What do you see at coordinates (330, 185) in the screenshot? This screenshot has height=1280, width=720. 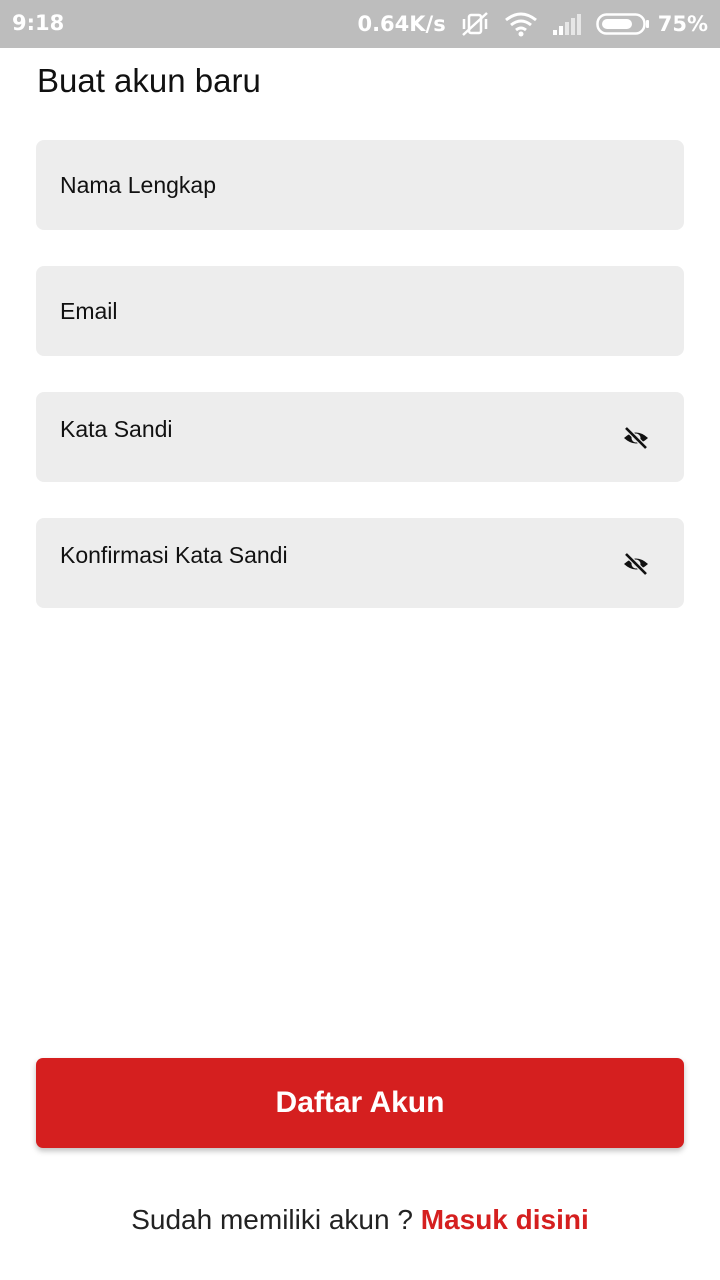 I see `full-name-input` at bounding box center [330, 185].